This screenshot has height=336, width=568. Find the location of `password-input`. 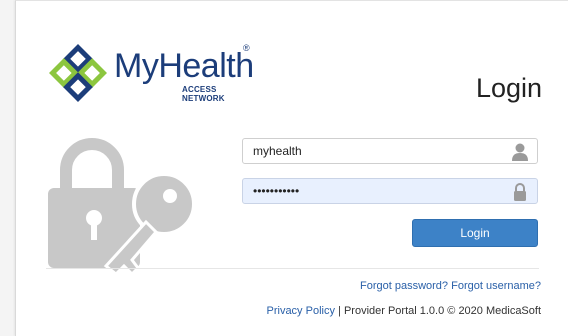

password-input is located at coordinates (390, 191).